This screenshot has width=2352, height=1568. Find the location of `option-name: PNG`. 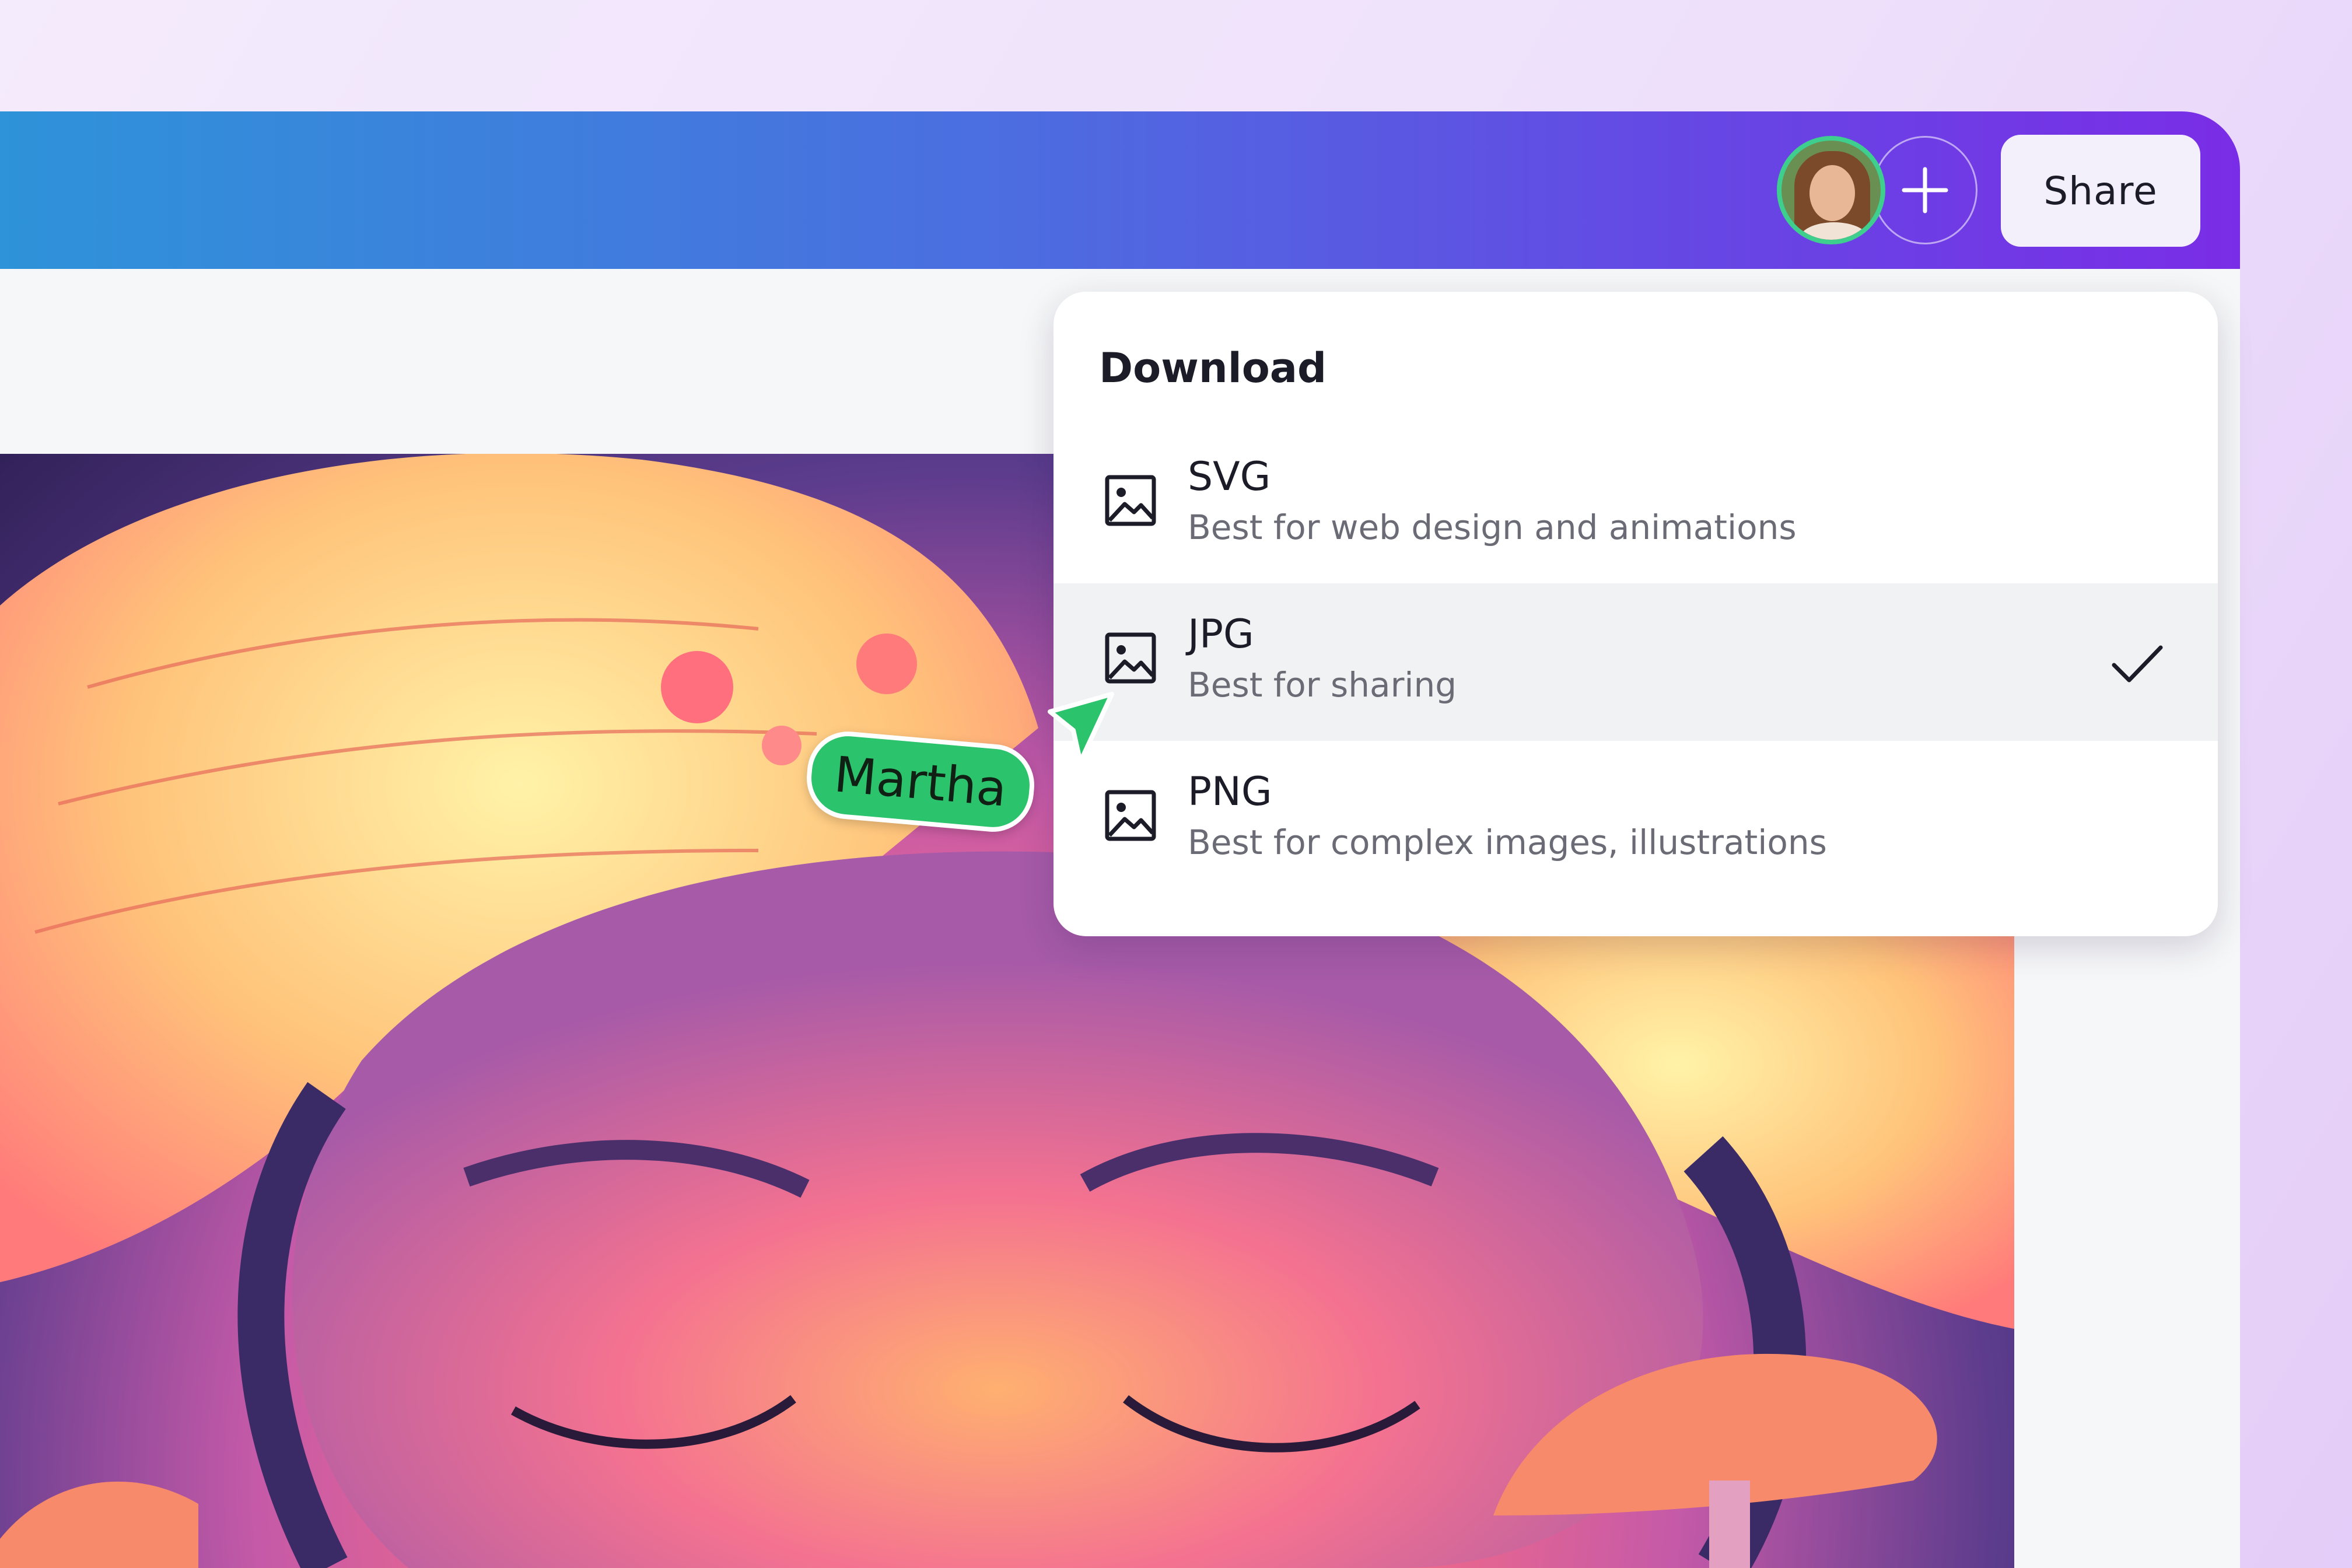

option-name: PNG is located at coordinates (1230, 792).